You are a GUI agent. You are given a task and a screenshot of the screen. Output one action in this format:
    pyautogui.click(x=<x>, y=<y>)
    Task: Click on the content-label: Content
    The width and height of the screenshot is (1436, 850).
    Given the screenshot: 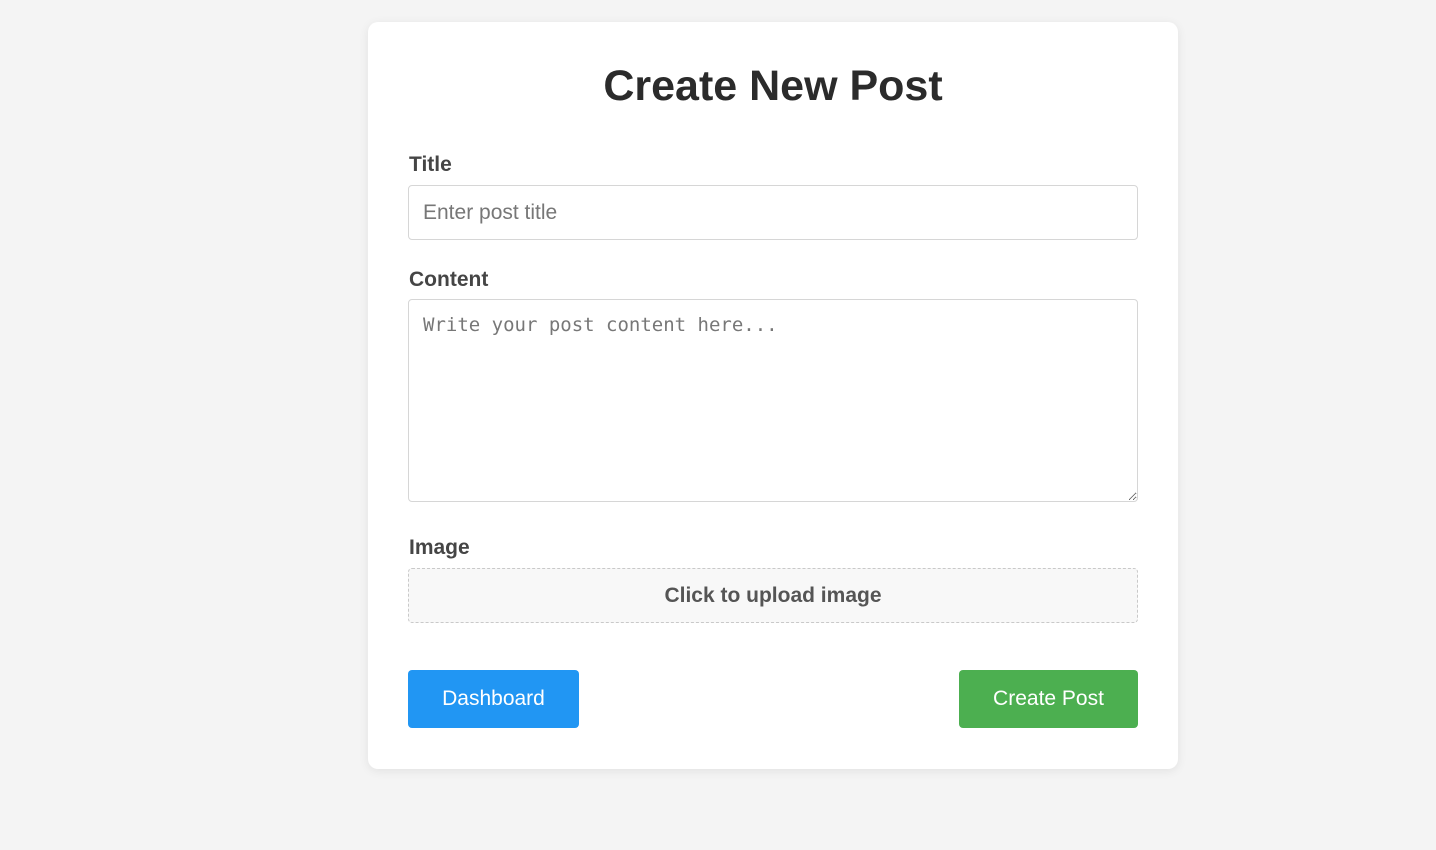 What is the action you would take?
    pyautogui.click(x=449, y=279)
    